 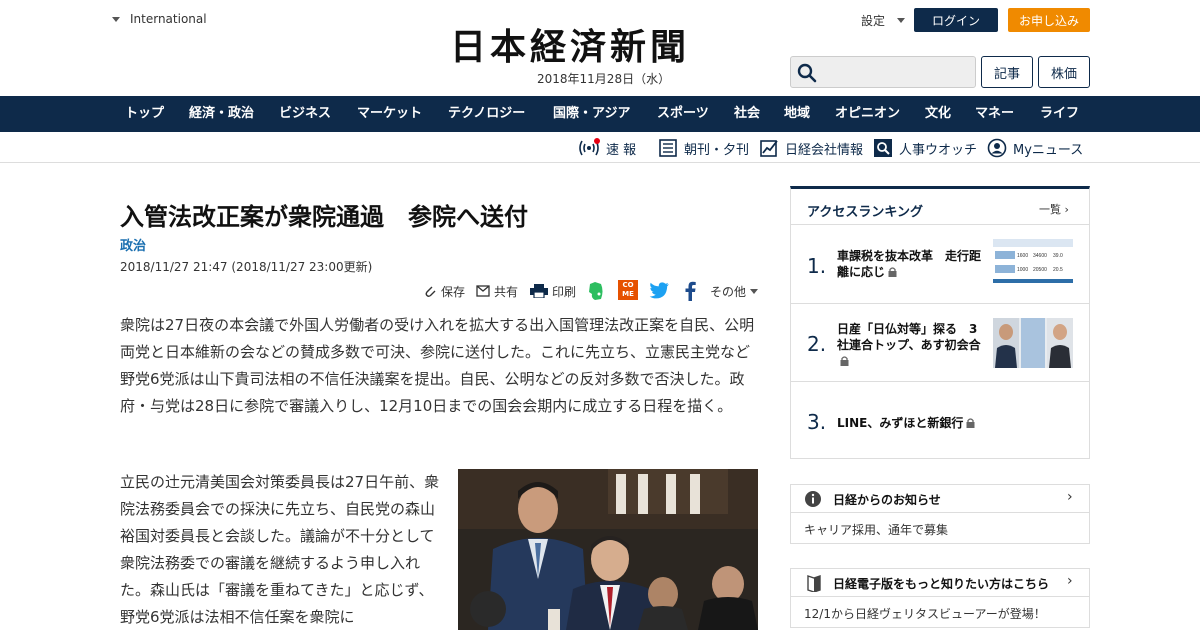 What do you see at coordinates (813, 499) in the screenshot?
I see `info-icon` at bounding box center [813, 499].